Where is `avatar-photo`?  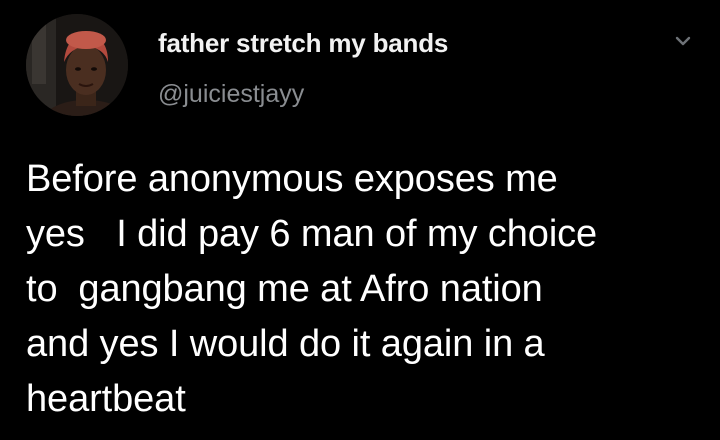 avatar-photo is located at coordinates (77, 65).